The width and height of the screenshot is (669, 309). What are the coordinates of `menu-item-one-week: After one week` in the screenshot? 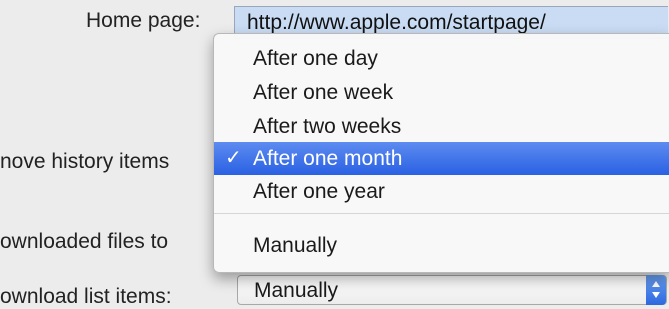 It's located at (441, 92).